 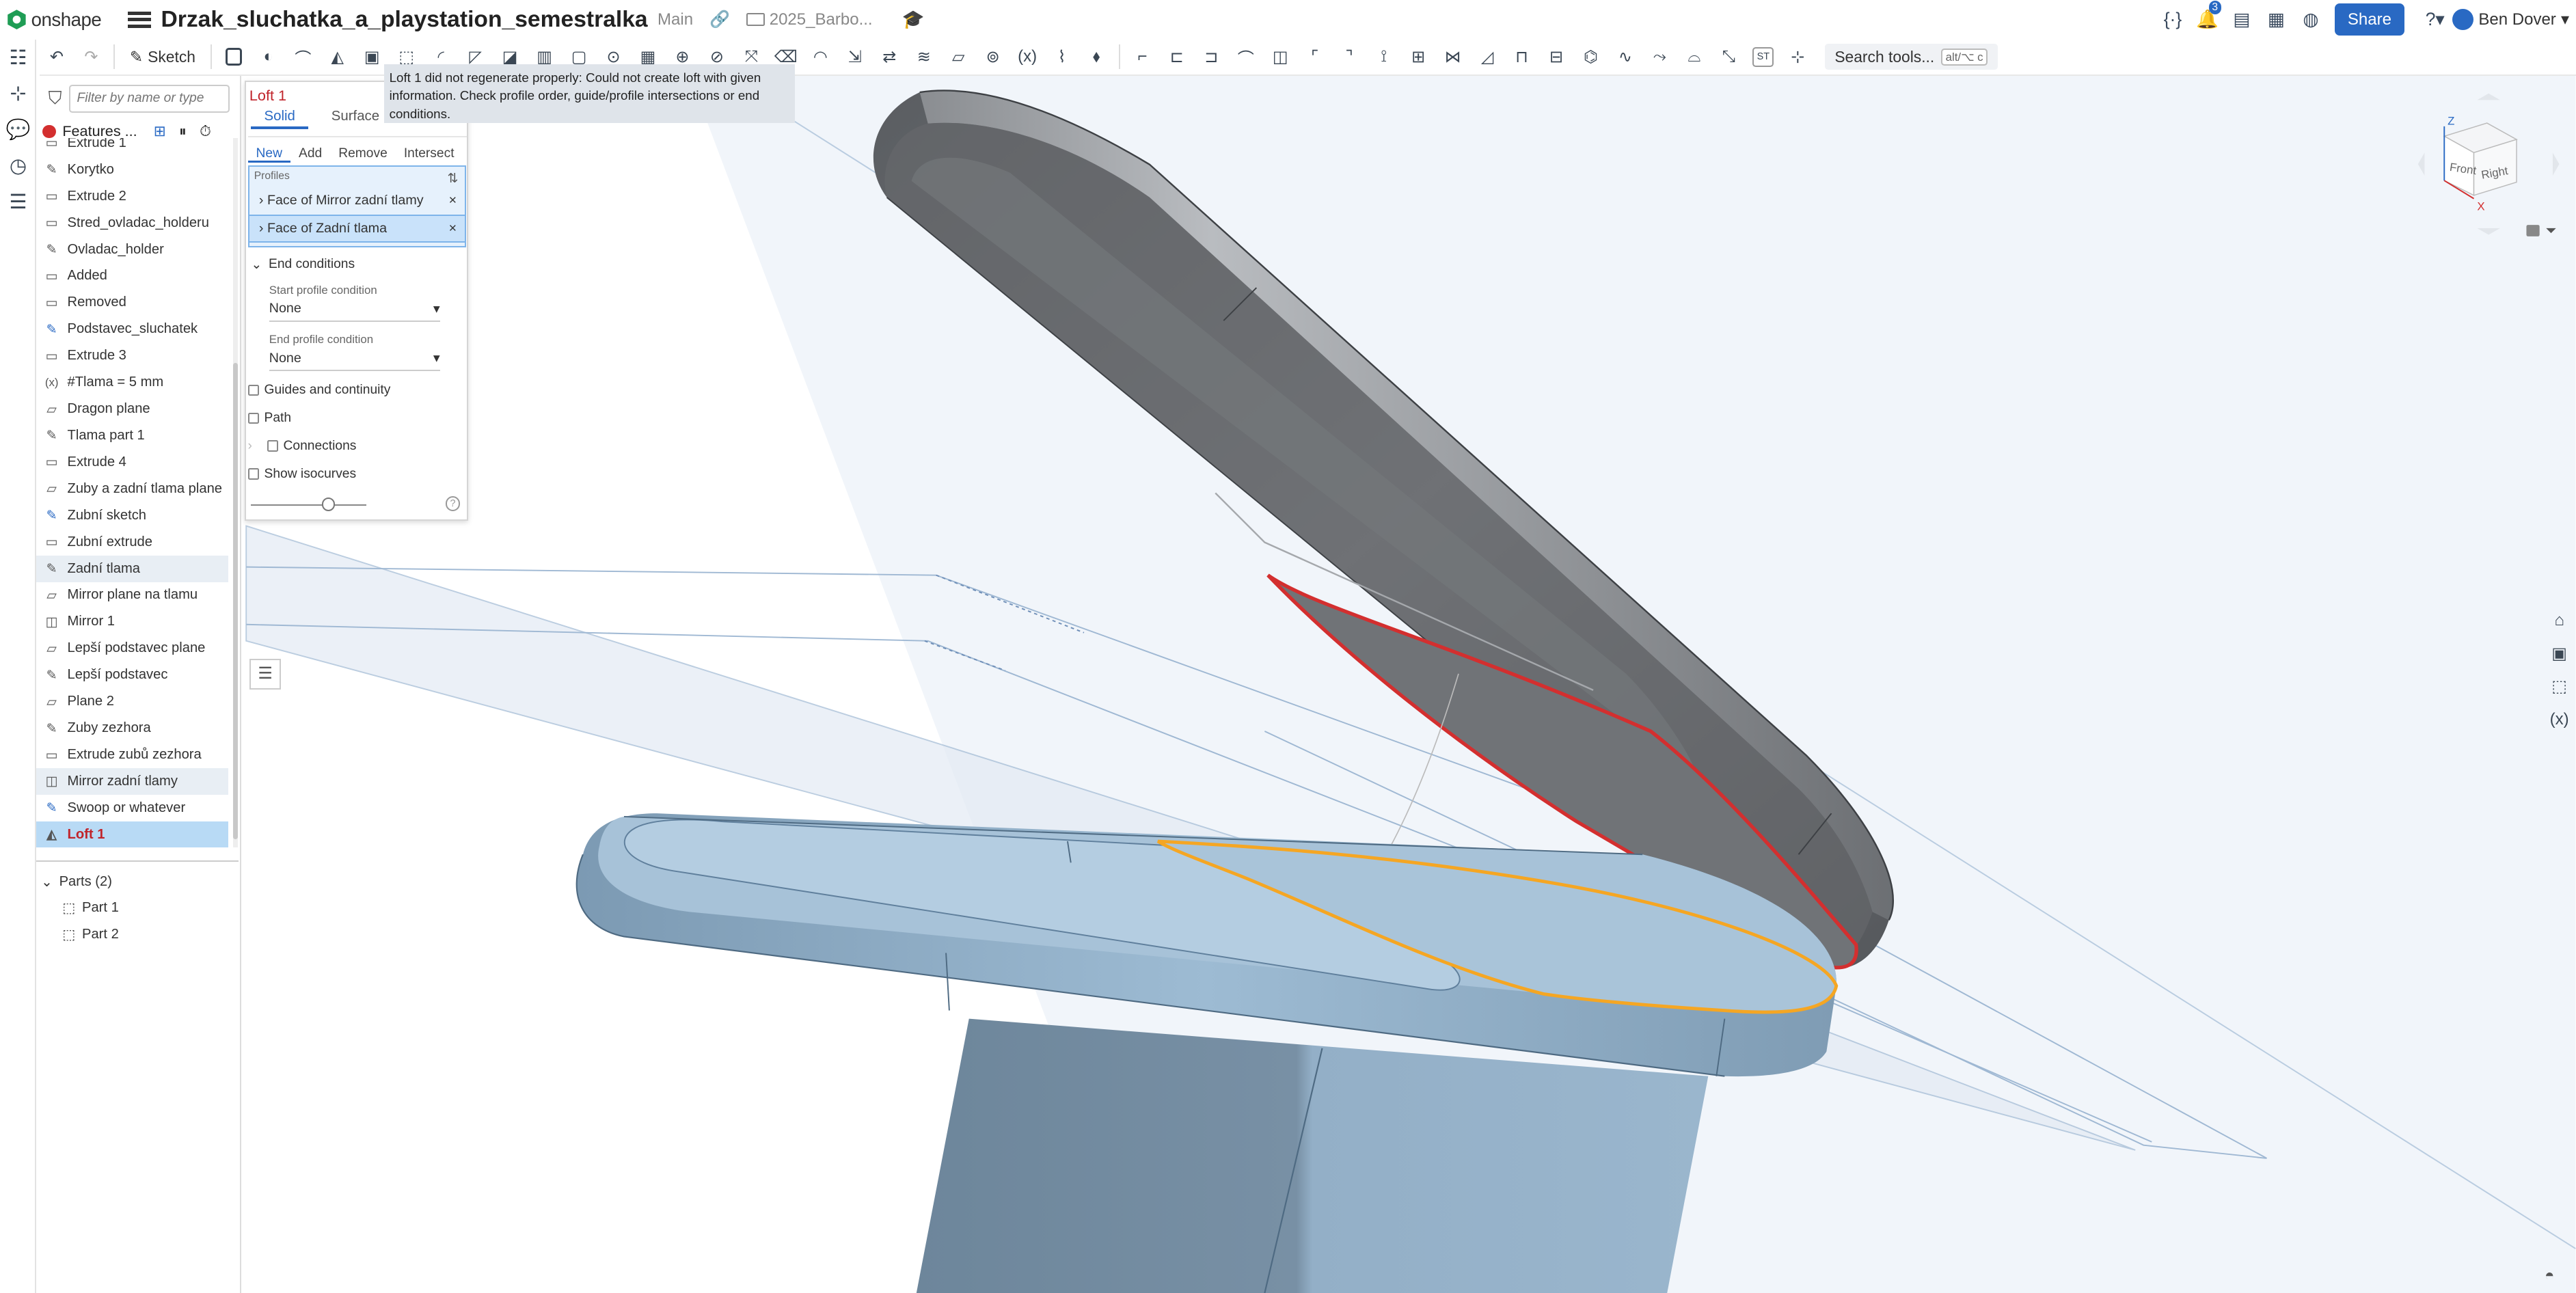 What do you see at coordinates (355, 309) in the screenshot?
I see `start-condition-select: None ▾` at bounding box center [355, 309].